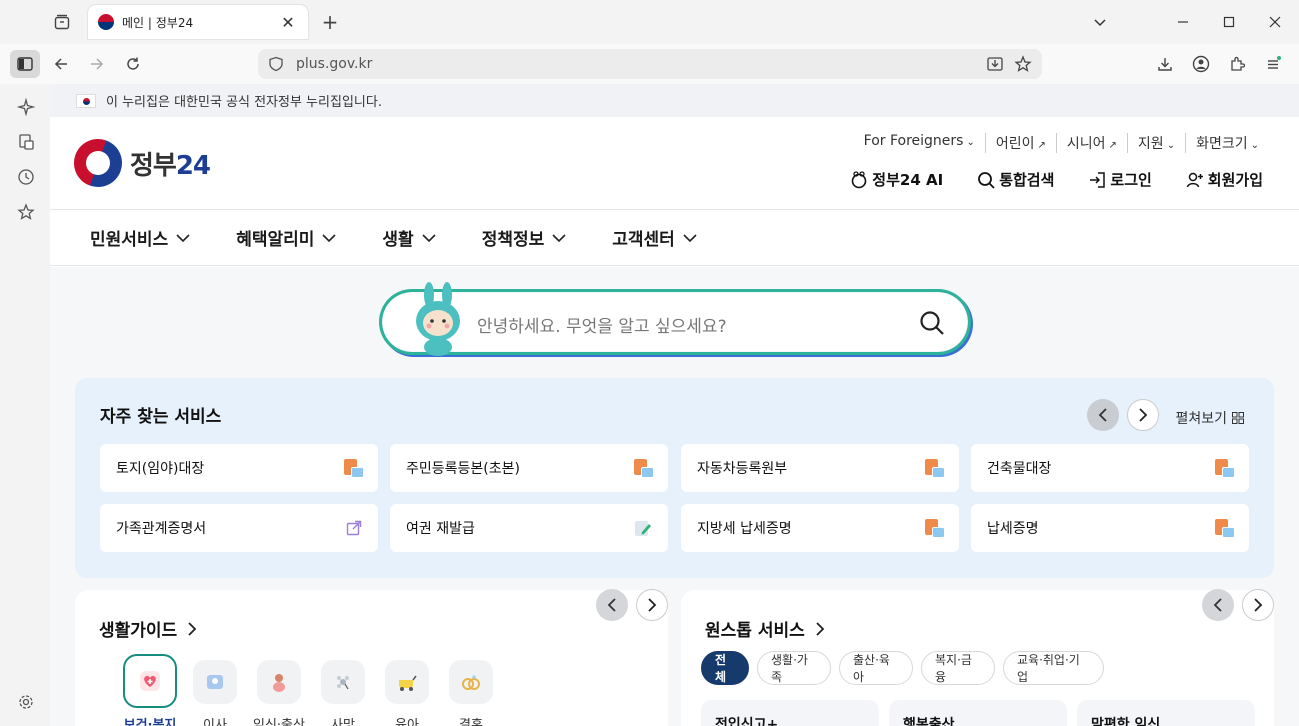  Describe the element at coordinates (794, 668) in the screenshot. I see `chip-life-family: 생활·가족` at that location.